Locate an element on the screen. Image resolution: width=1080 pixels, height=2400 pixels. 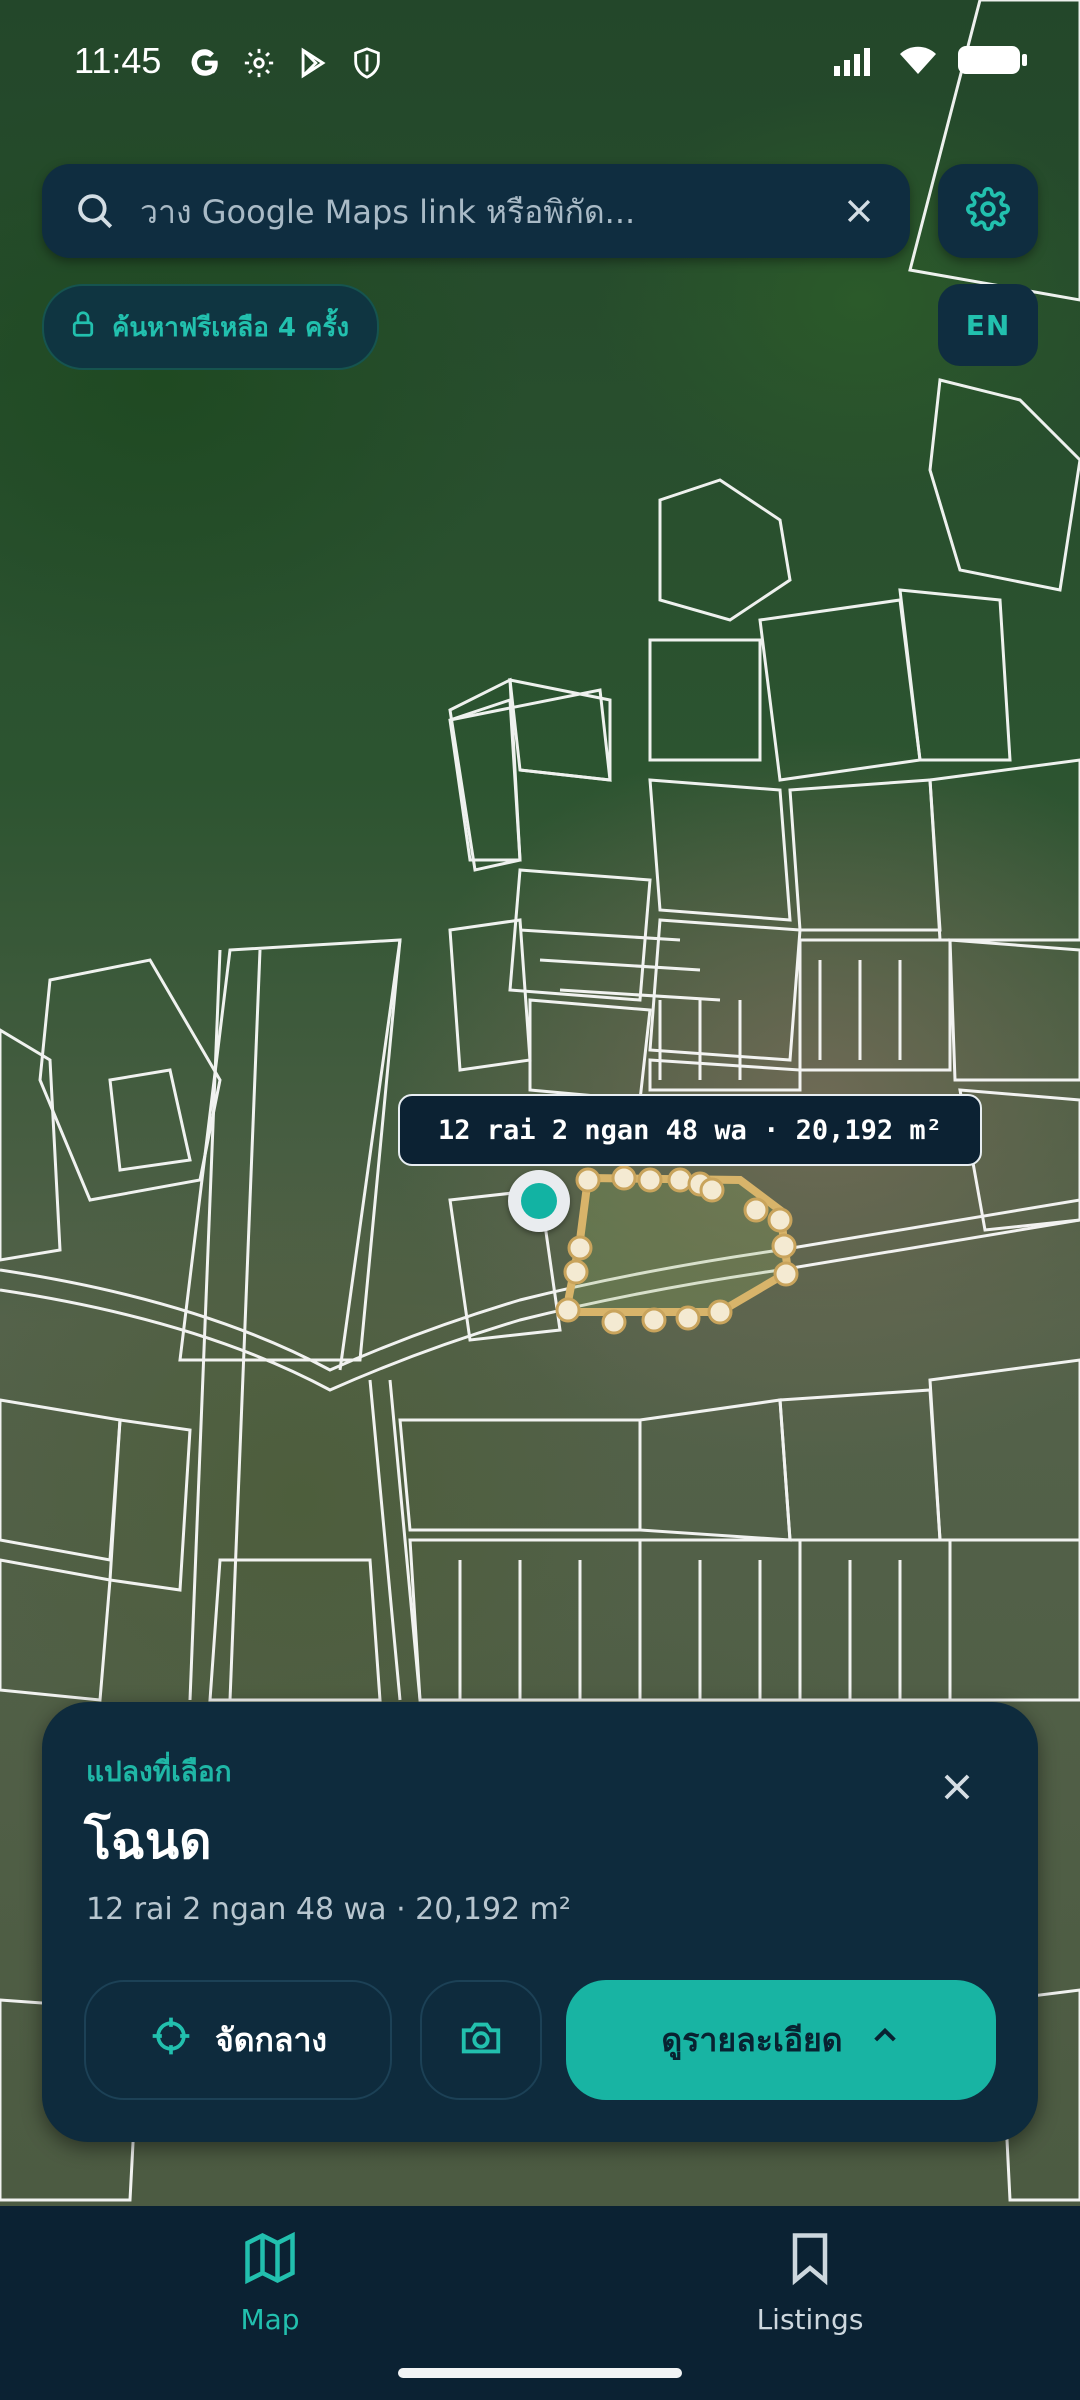
search-bar is located at coordinates (476, 211).